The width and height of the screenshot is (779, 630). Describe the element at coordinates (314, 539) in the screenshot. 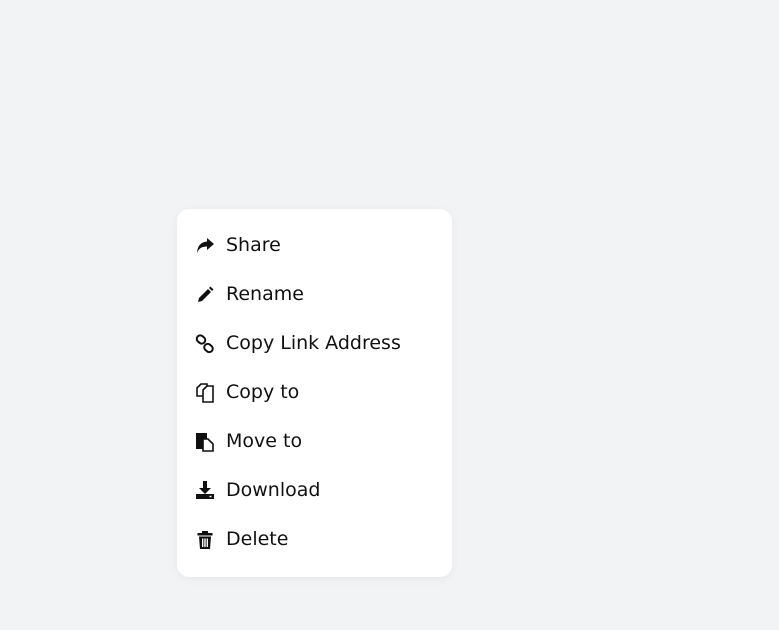

I see `menu-item-delete: Delete` at that location.